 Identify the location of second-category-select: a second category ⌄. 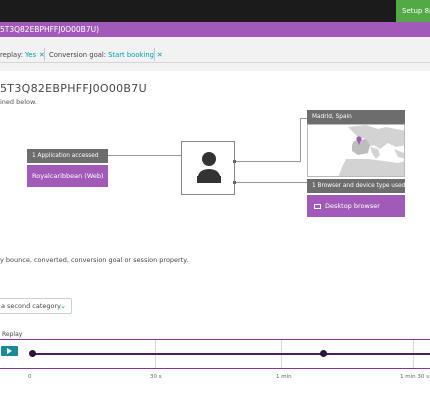
(36, 306).